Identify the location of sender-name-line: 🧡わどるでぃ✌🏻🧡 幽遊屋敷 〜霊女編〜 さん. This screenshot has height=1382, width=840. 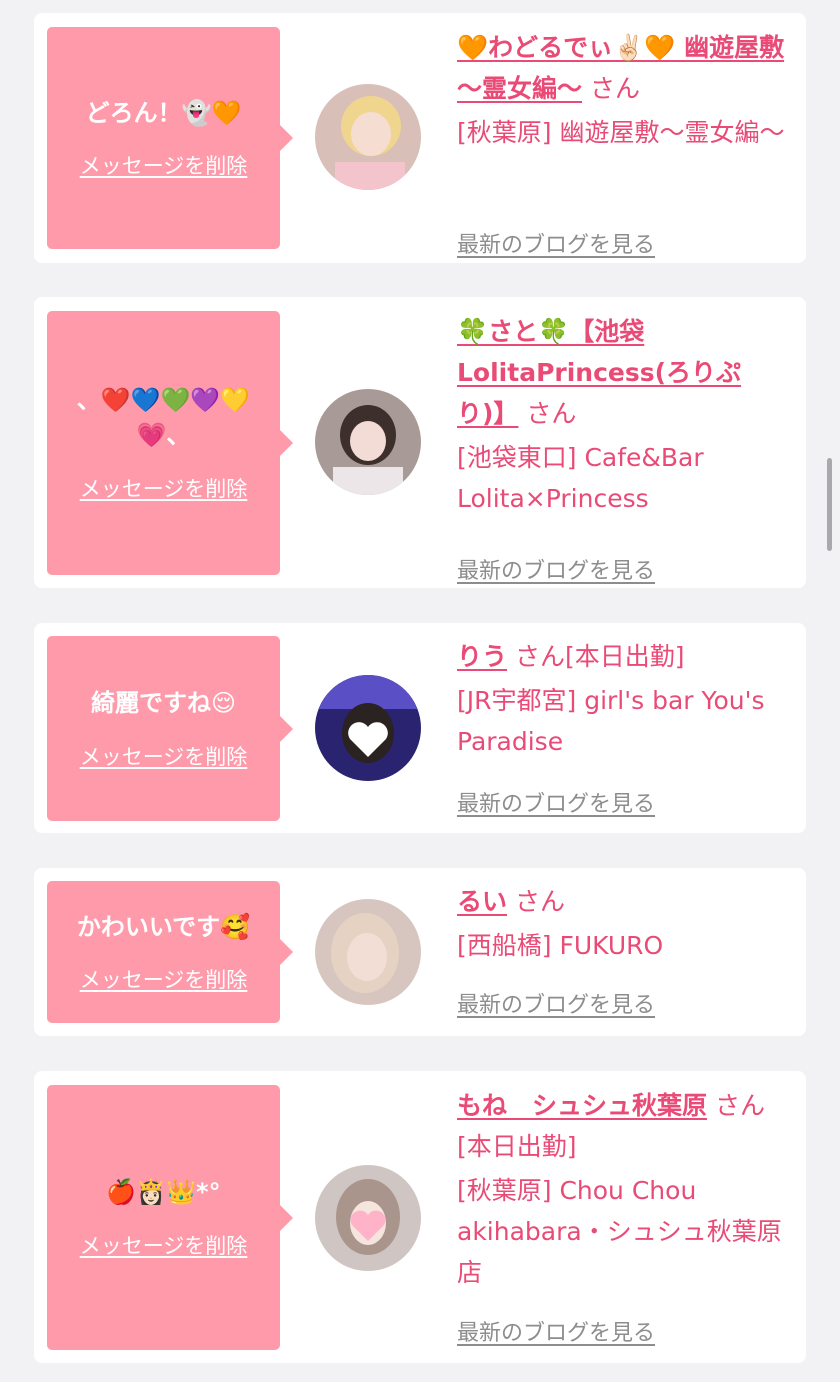
(624, 68).